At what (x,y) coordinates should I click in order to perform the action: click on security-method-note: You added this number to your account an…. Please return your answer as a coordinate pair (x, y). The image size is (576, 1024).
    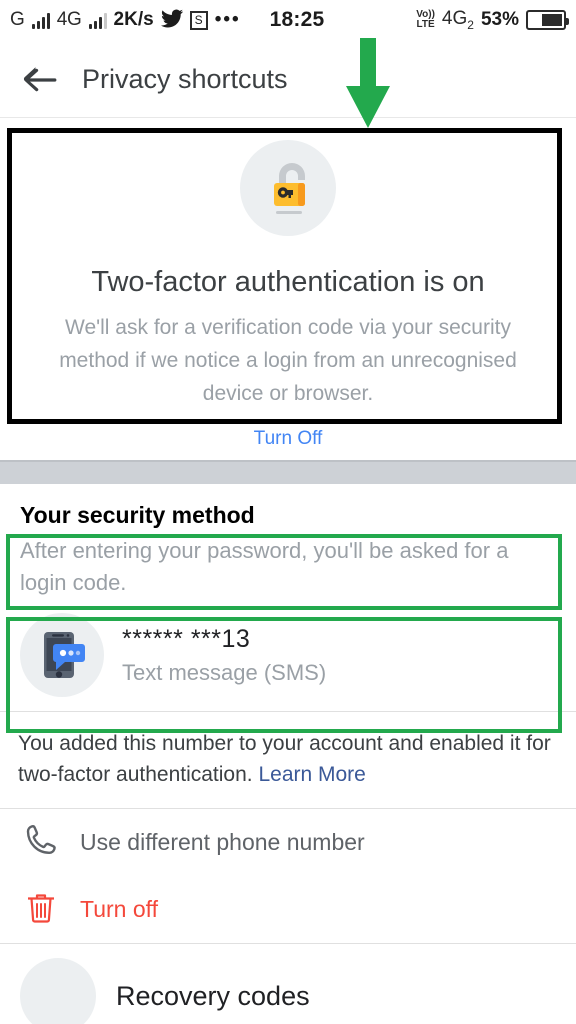
    Looking at the image, I should click on (288, 760).